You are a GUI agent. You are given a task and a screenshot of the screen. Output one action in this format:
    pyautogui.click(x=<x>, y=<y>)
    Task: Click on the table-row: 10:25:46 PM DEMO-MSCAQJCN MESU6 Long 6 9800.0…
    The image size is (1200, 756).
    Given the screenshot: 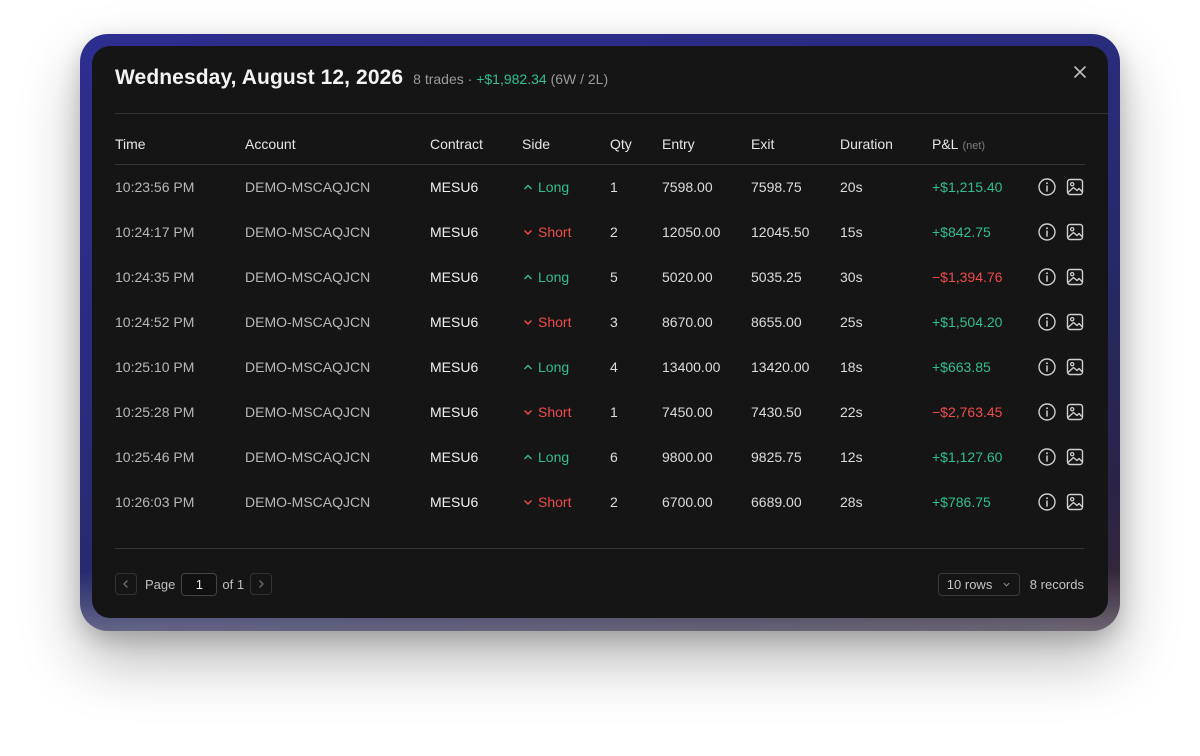 What is the action you would take?
    pyautogui.click(x=600, y=457)
    